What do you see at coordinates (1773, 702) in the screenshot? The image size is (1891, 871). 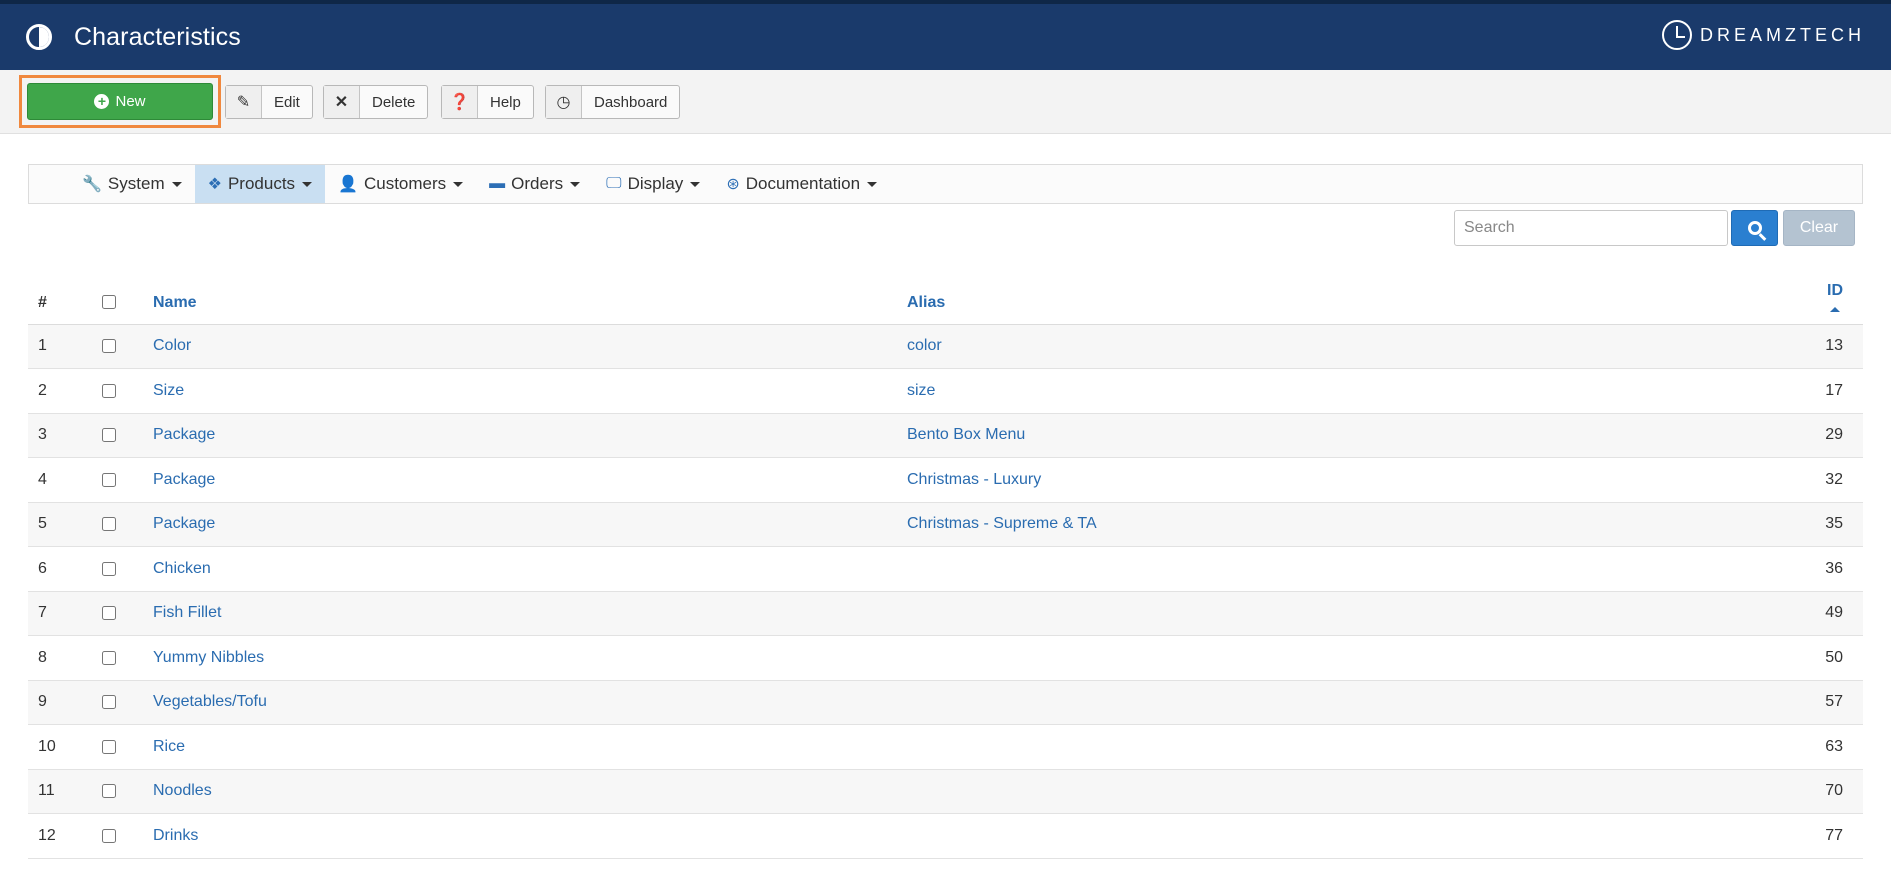 I see `row-id: 57` at bounding box center [1773, 702].